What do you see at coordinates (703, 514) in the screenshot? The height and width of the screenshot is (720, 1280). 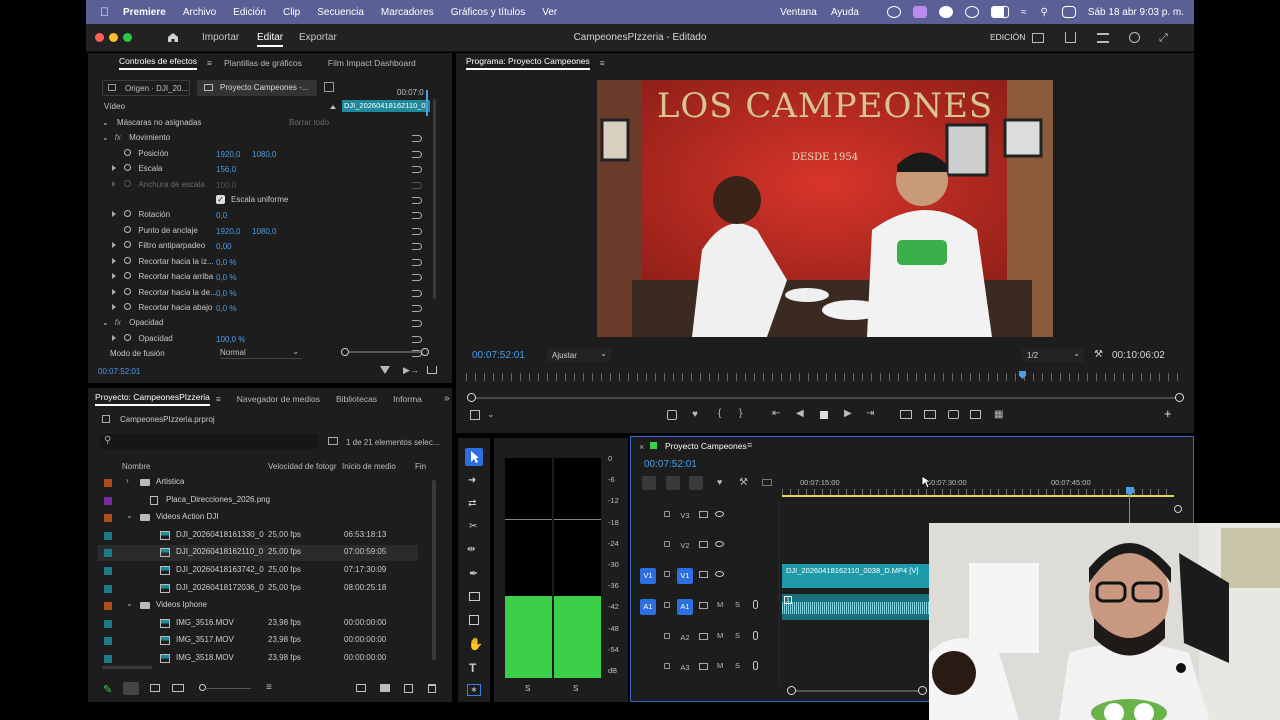 I see `sync-lock-icon` at bounding box center [703, 514].